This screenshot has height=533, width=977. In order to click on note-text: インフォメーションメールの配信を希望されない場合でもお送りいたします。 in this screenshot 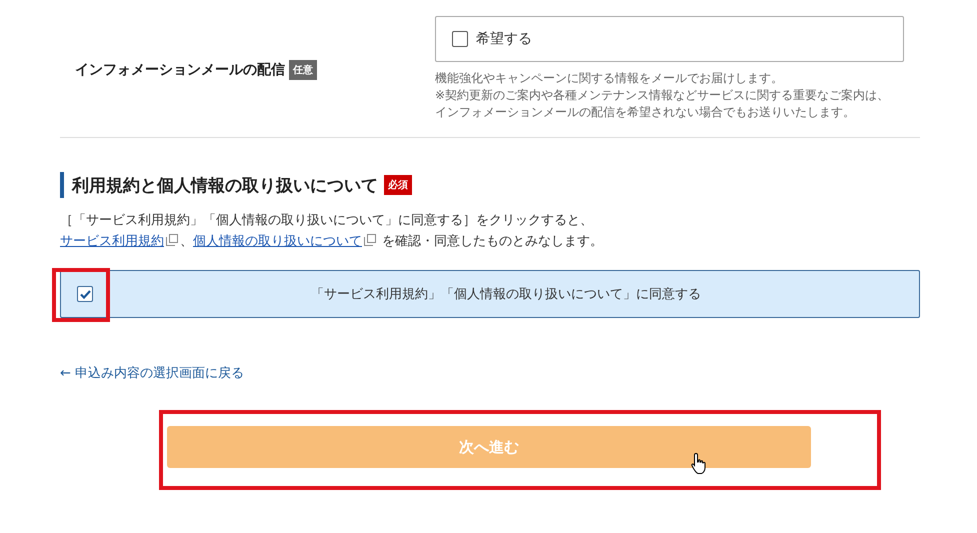, I will do `click(645, 112)`.